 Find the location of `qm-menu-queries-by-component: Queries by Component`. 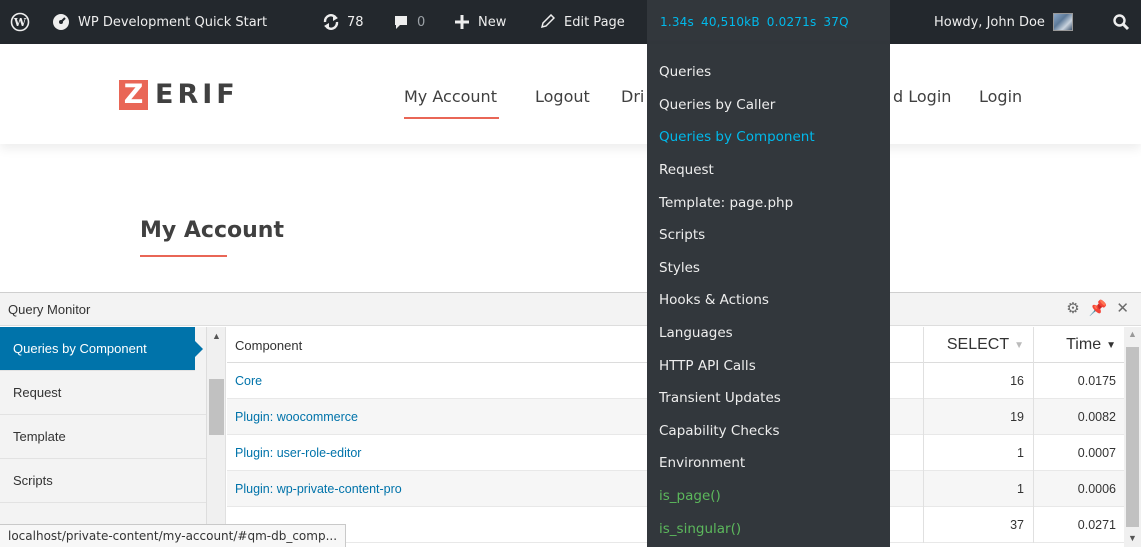

qm-menu-queries-by-component: Queries by Component is located at coordinates (768, 137).